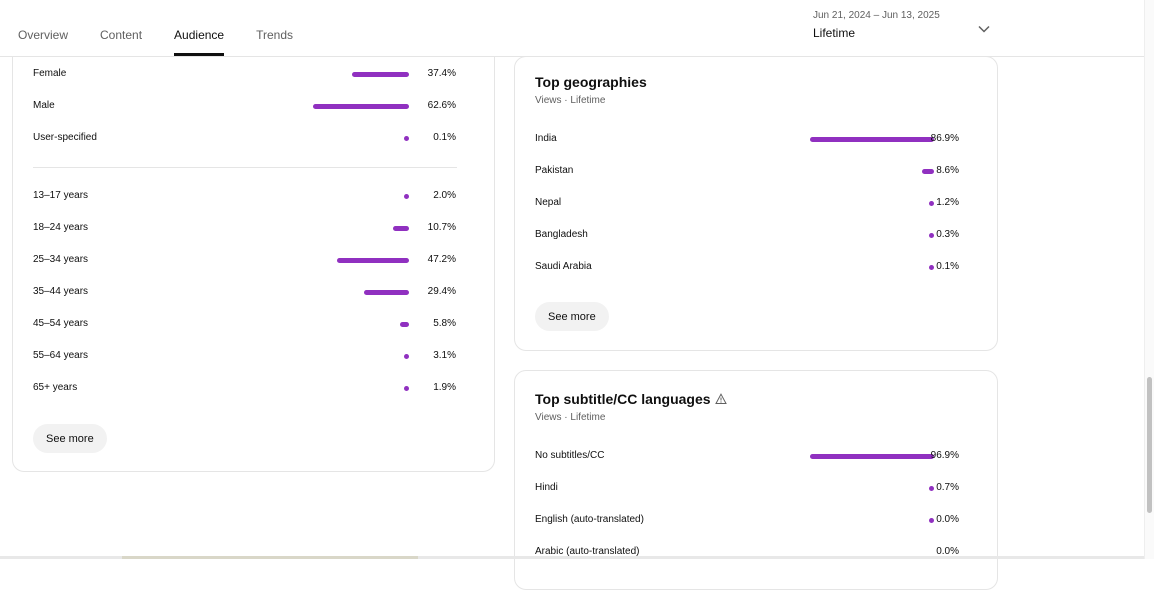 Image resolution: width=1154 pixels, height=590 pixels. What do you see at coordinates (1149, 445) in the screenshot?
I see `scrollbar-thumb` at bounding box center [1149, 445].